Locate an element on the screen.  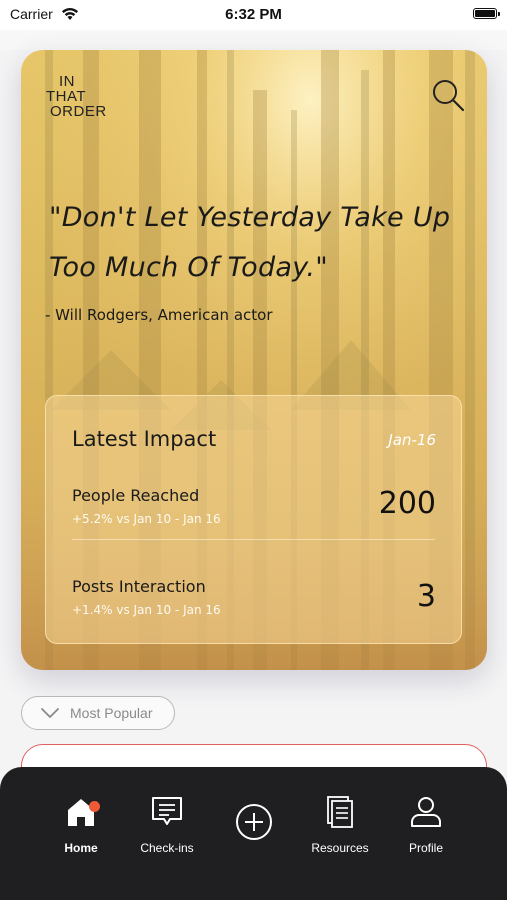
clock: 6:32 PM is located at coordinates (253, 14).